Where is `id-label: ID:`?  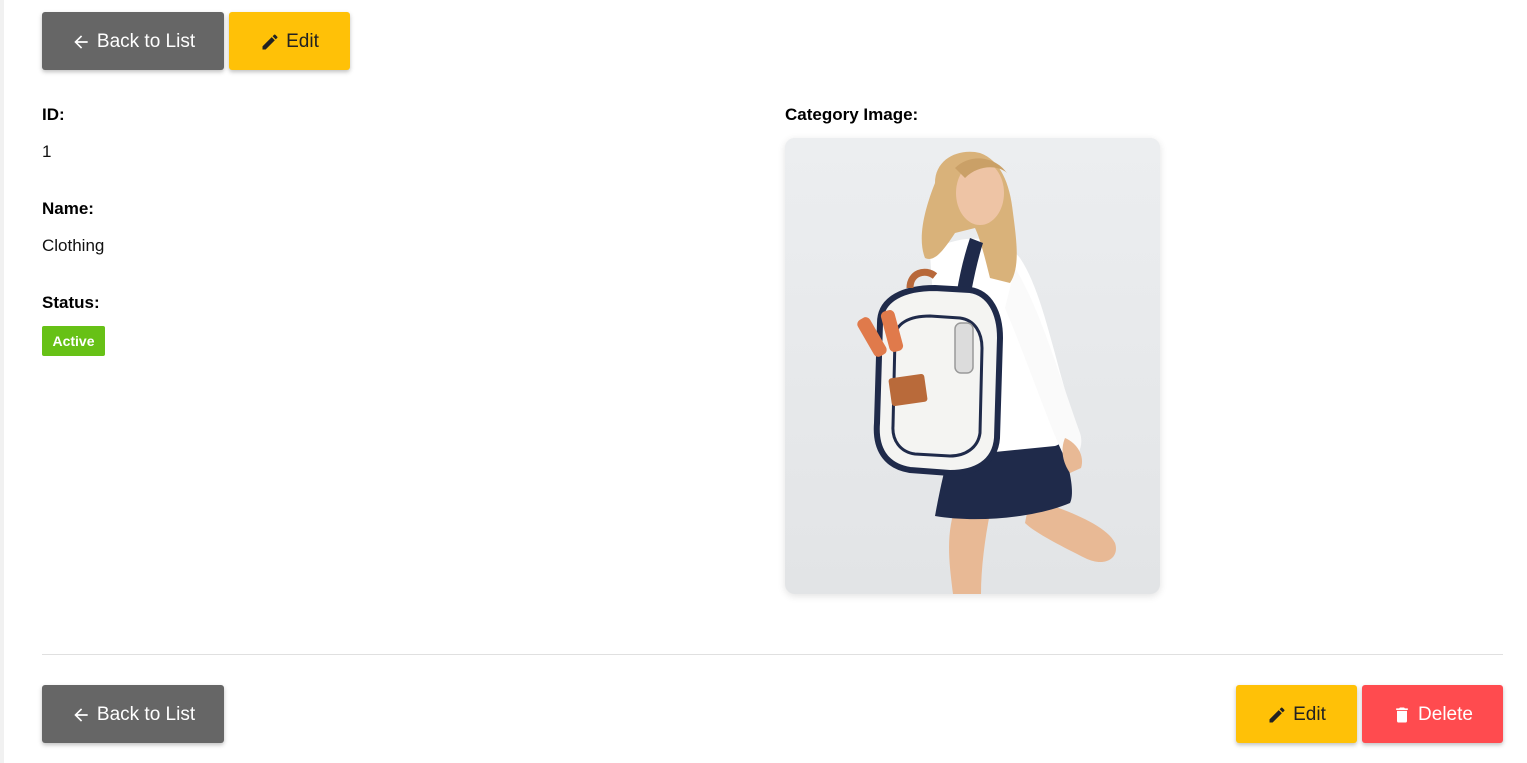 id-label: ID: is located at coordinates (53, 114).